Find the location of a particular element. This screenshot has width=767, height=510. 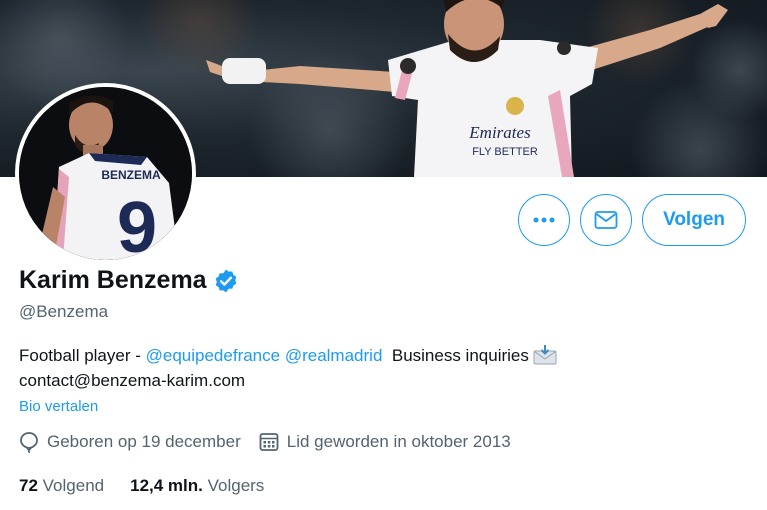

joined-item: Lid geworden in oktober 2013 is located at coordinates (385, 442).